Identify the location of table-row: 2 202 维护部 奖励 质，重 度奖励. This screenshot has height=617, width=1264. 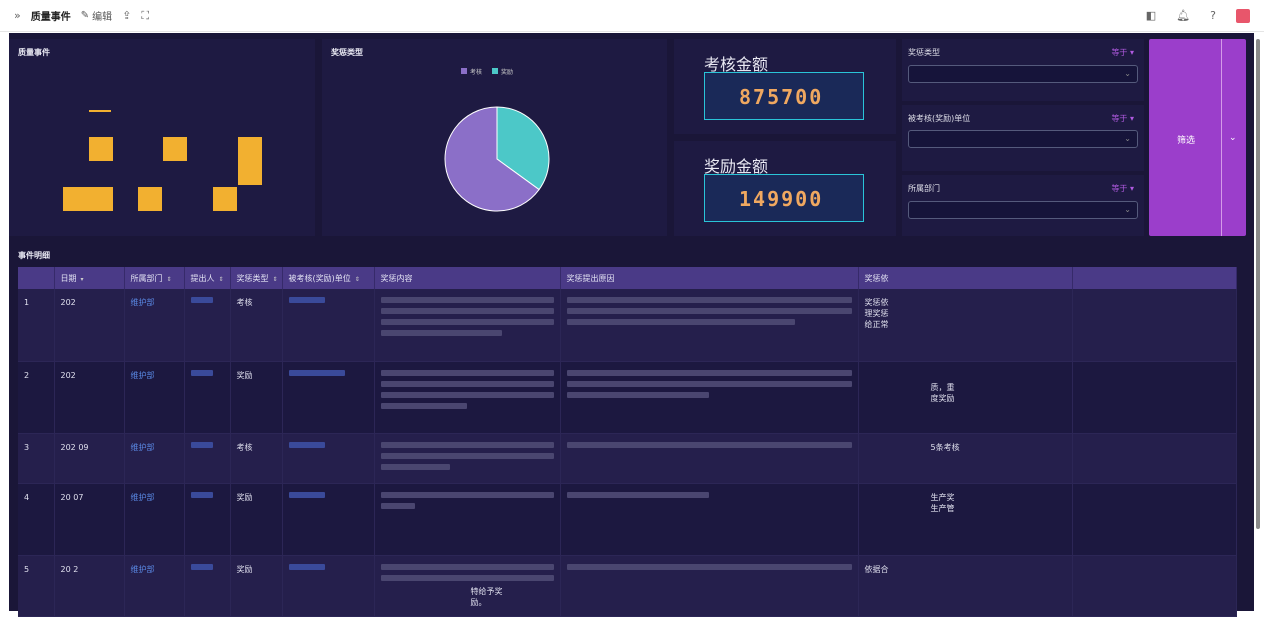
(627, 397).